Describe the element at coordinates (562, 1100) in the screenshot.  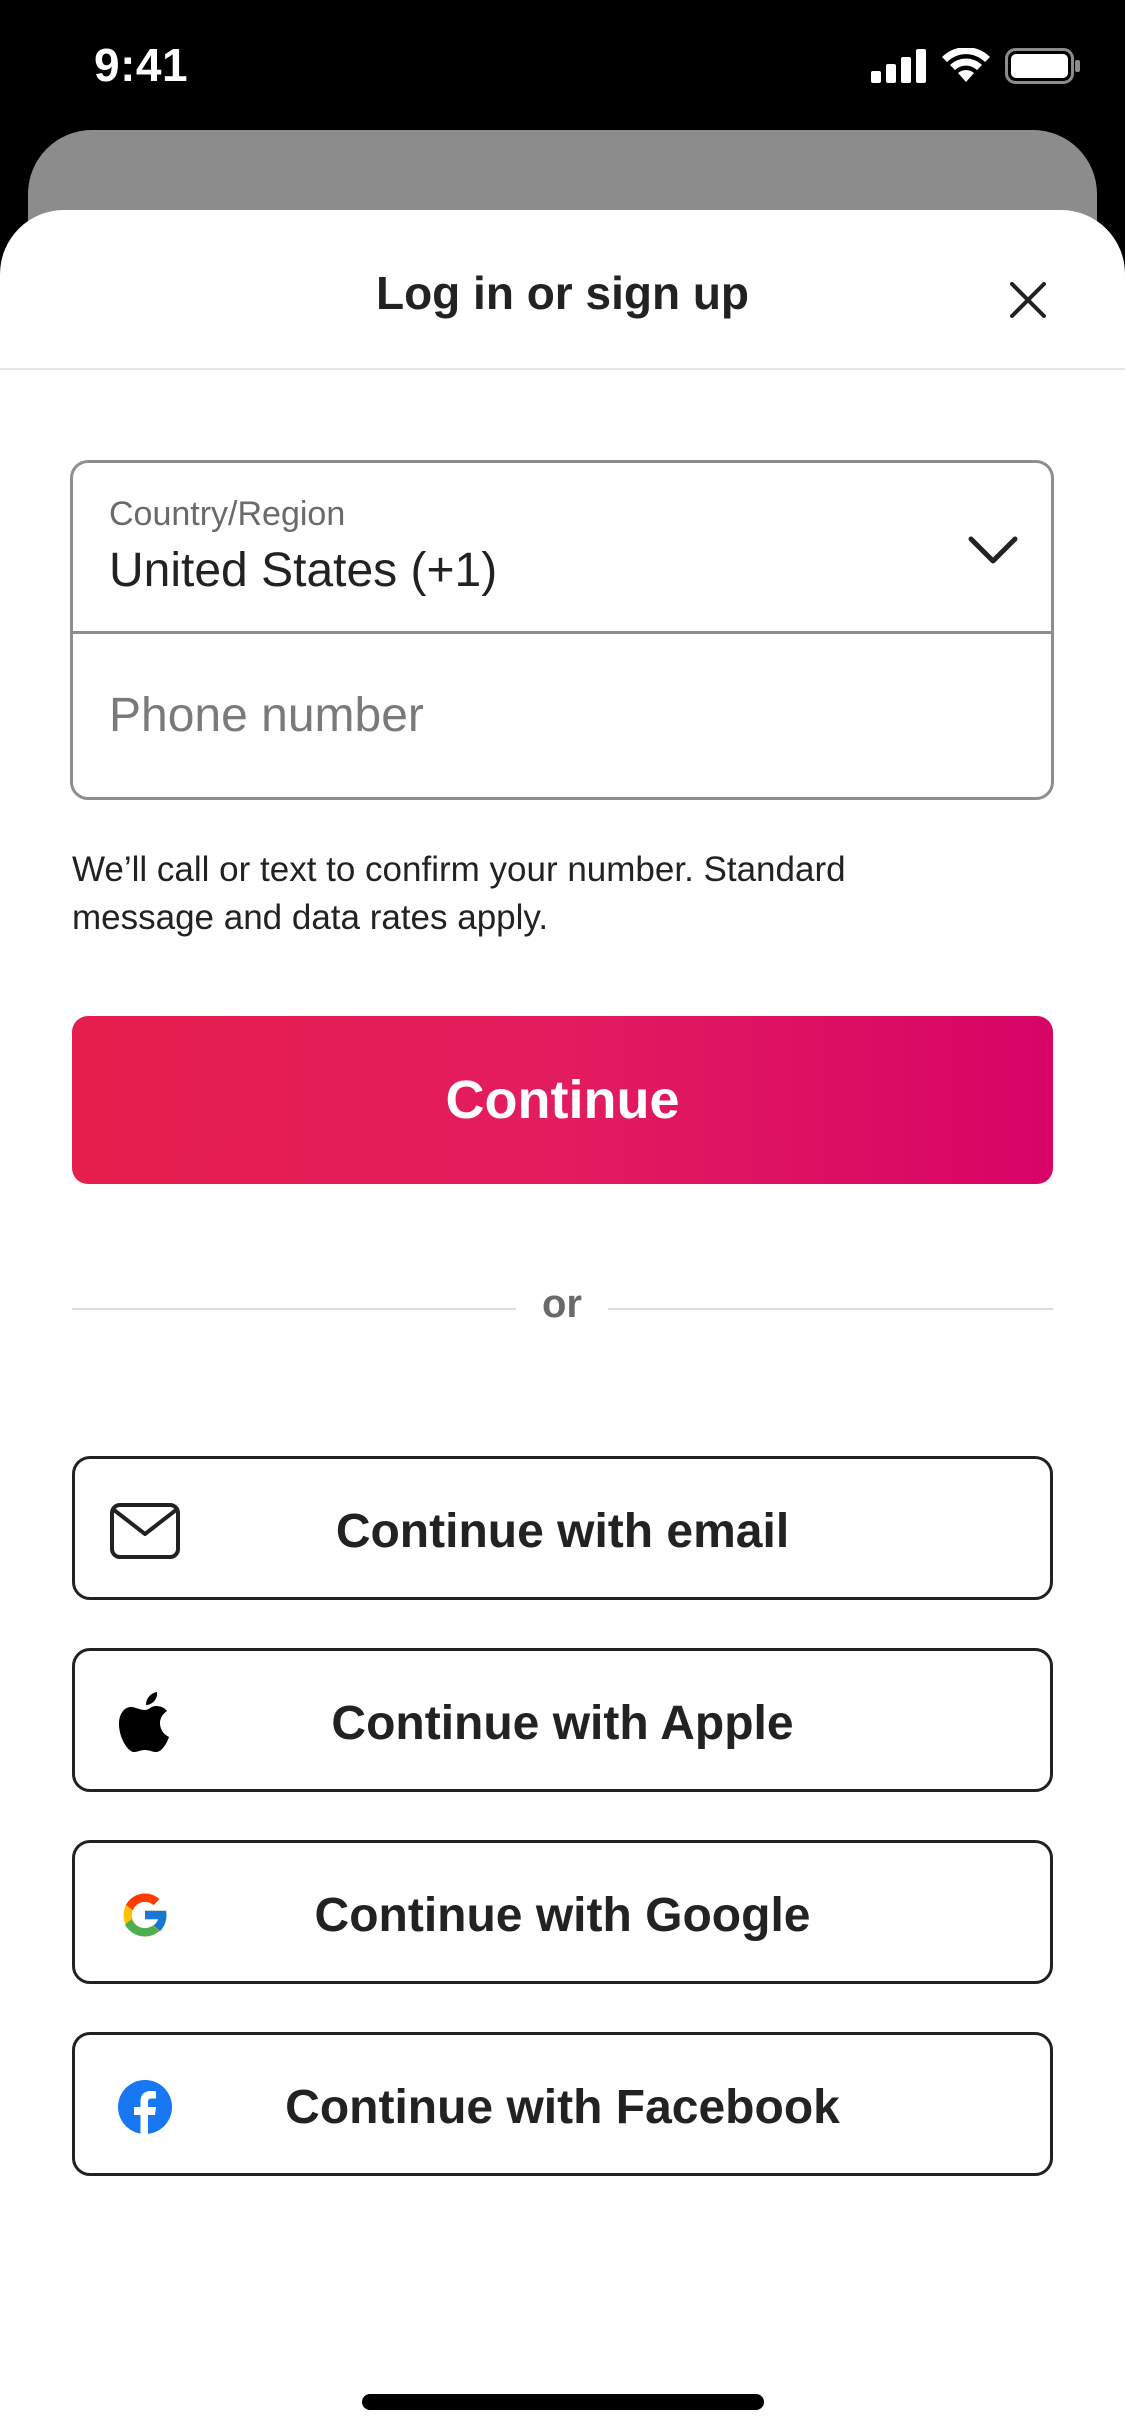
I see `continue-button: Continue` at that location.